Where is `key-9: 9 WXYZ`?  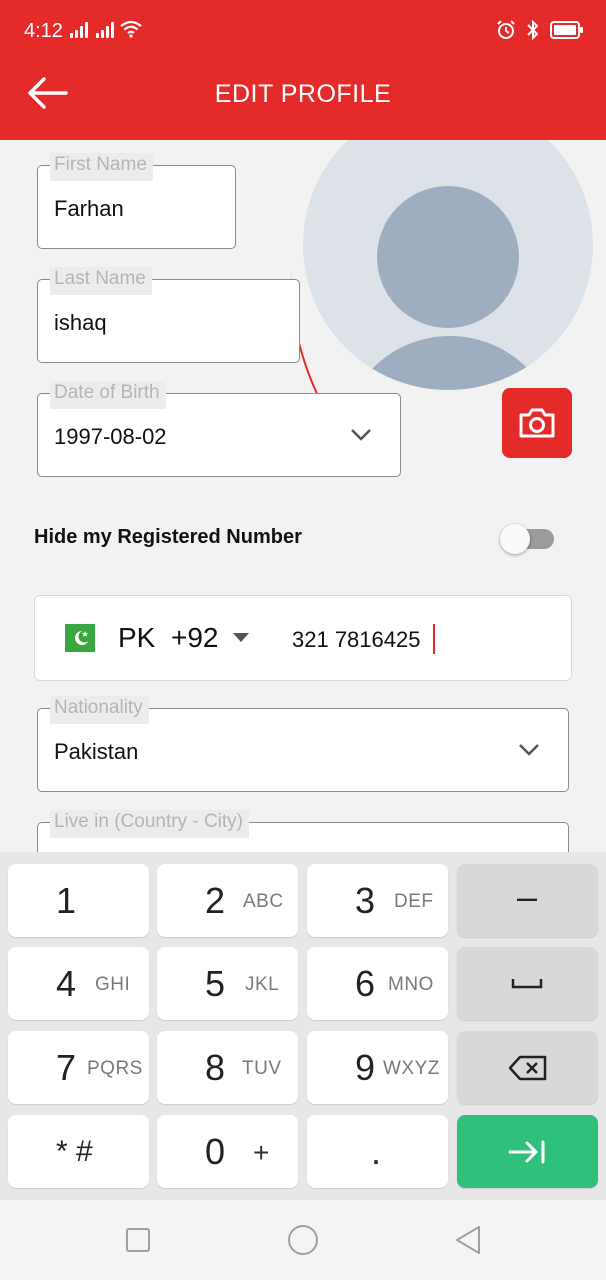 key-9: 9 WXYZ is located at coordinates (377, 1067).